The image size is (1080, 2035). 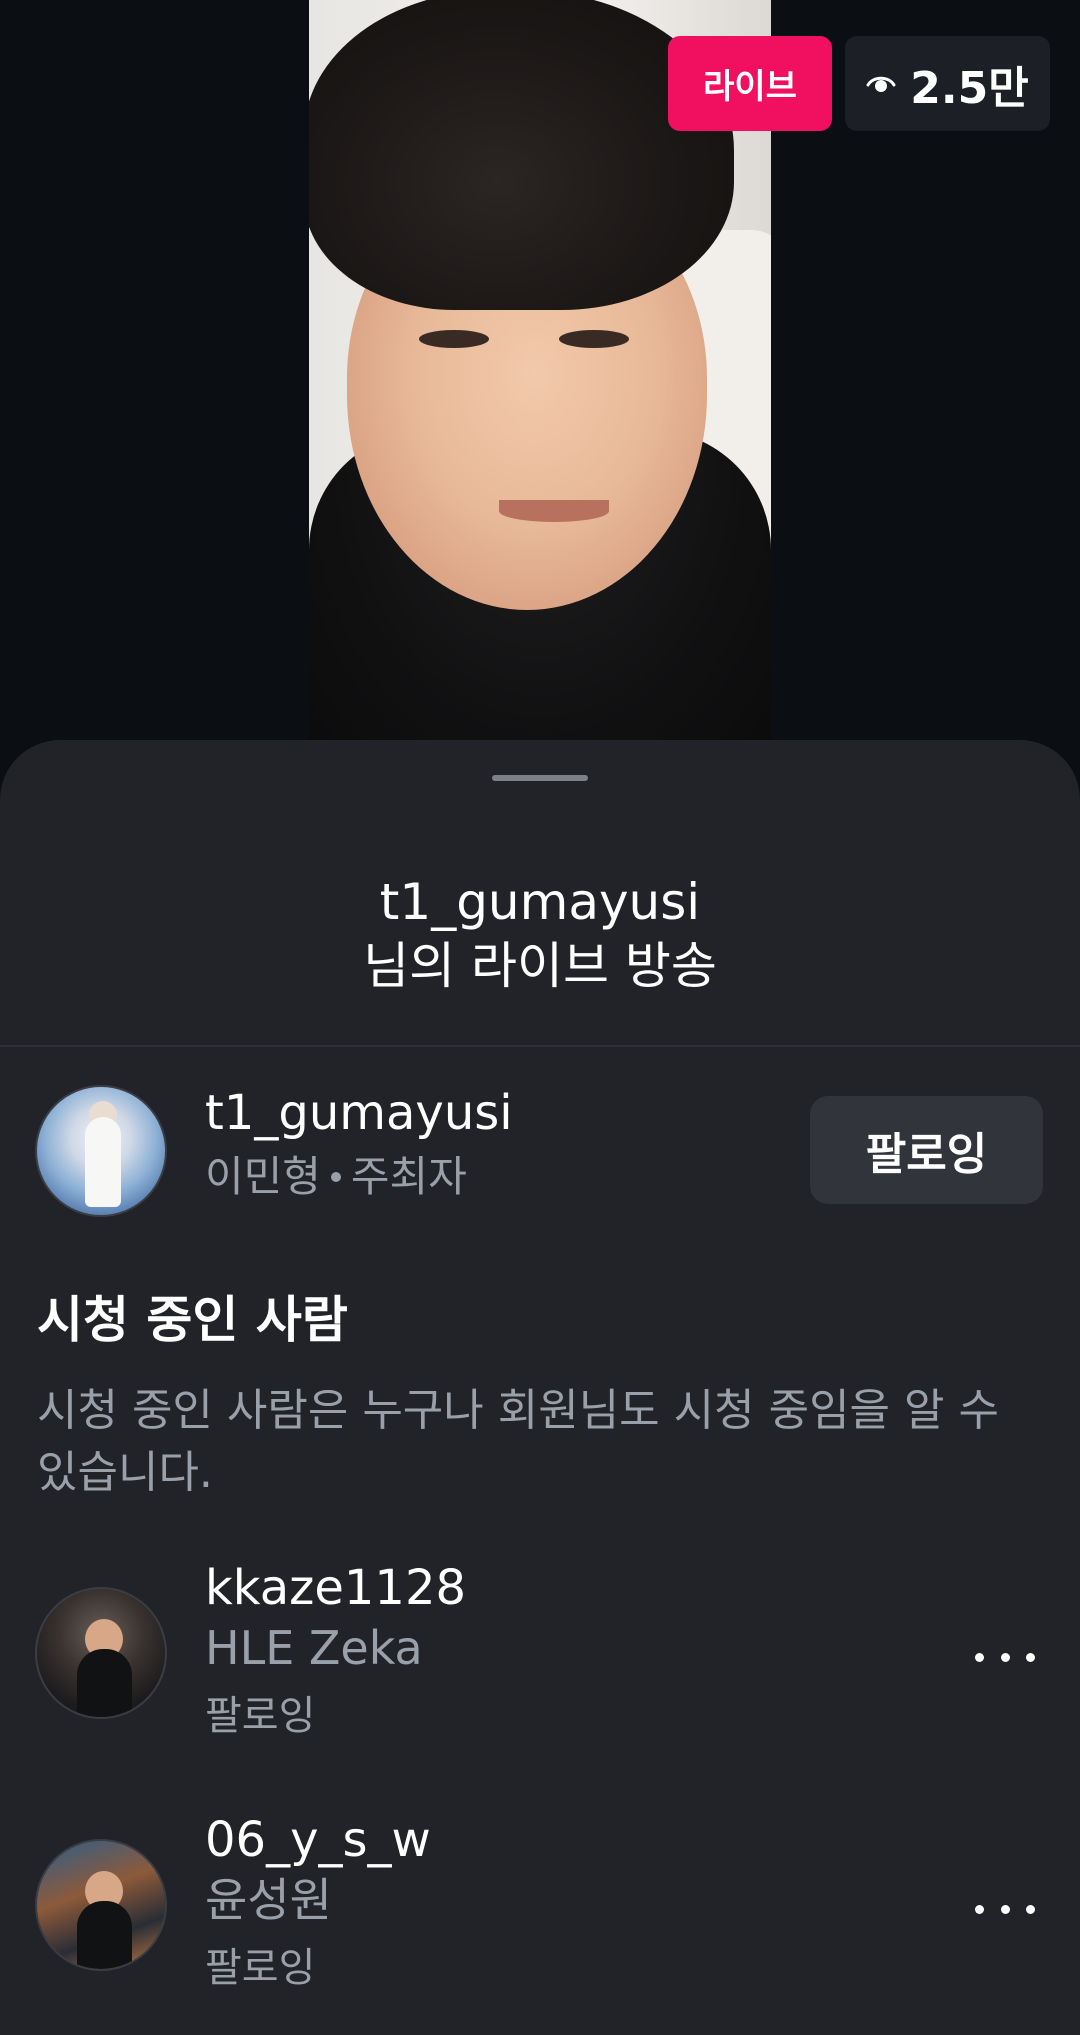 What do you see at coordinates (750, 87) in the screenshot?
I see `live-badge-label: 라이브` at bounding box center [750, 87].